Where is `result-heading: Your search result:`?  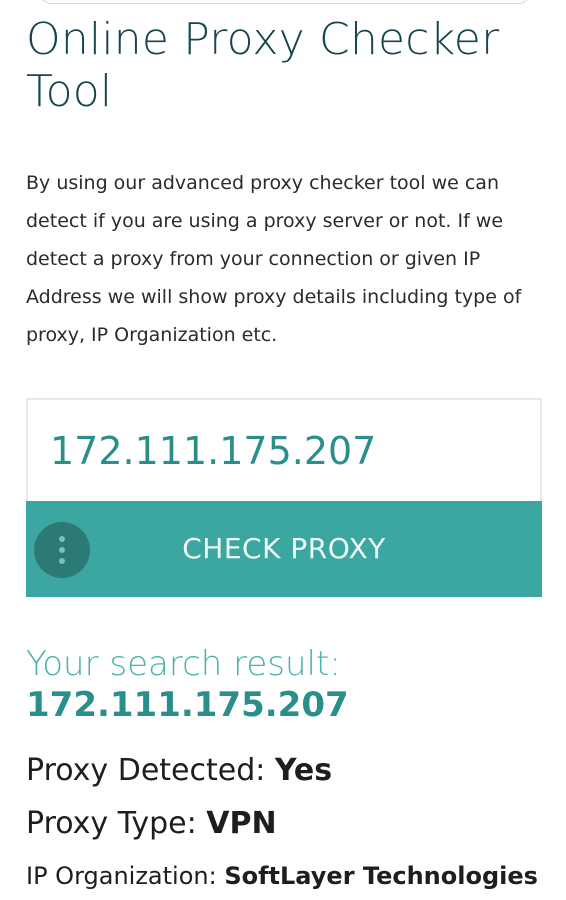 result-heading: Your search result: is located at coordinates (183, 664).